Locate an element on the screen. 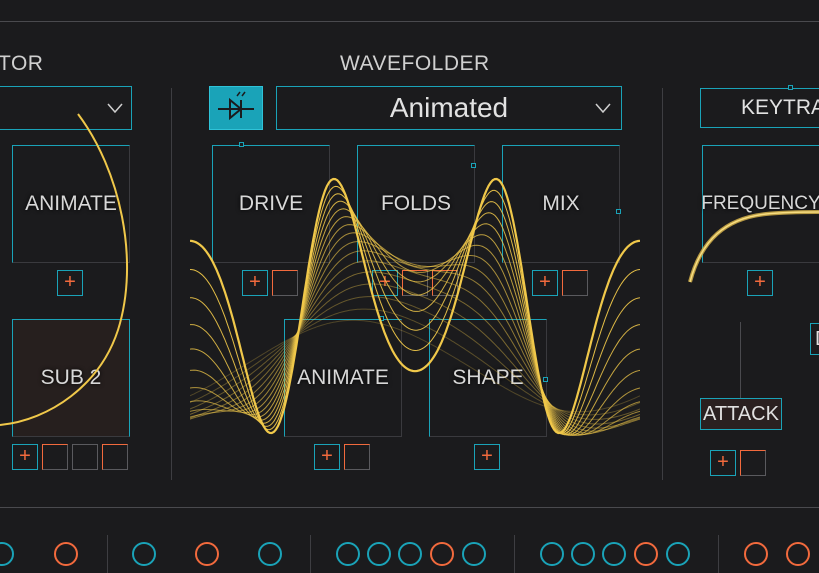 The width and height of the screenshot is (819, 573). frequency-curve is located at coordinates (753, 246).